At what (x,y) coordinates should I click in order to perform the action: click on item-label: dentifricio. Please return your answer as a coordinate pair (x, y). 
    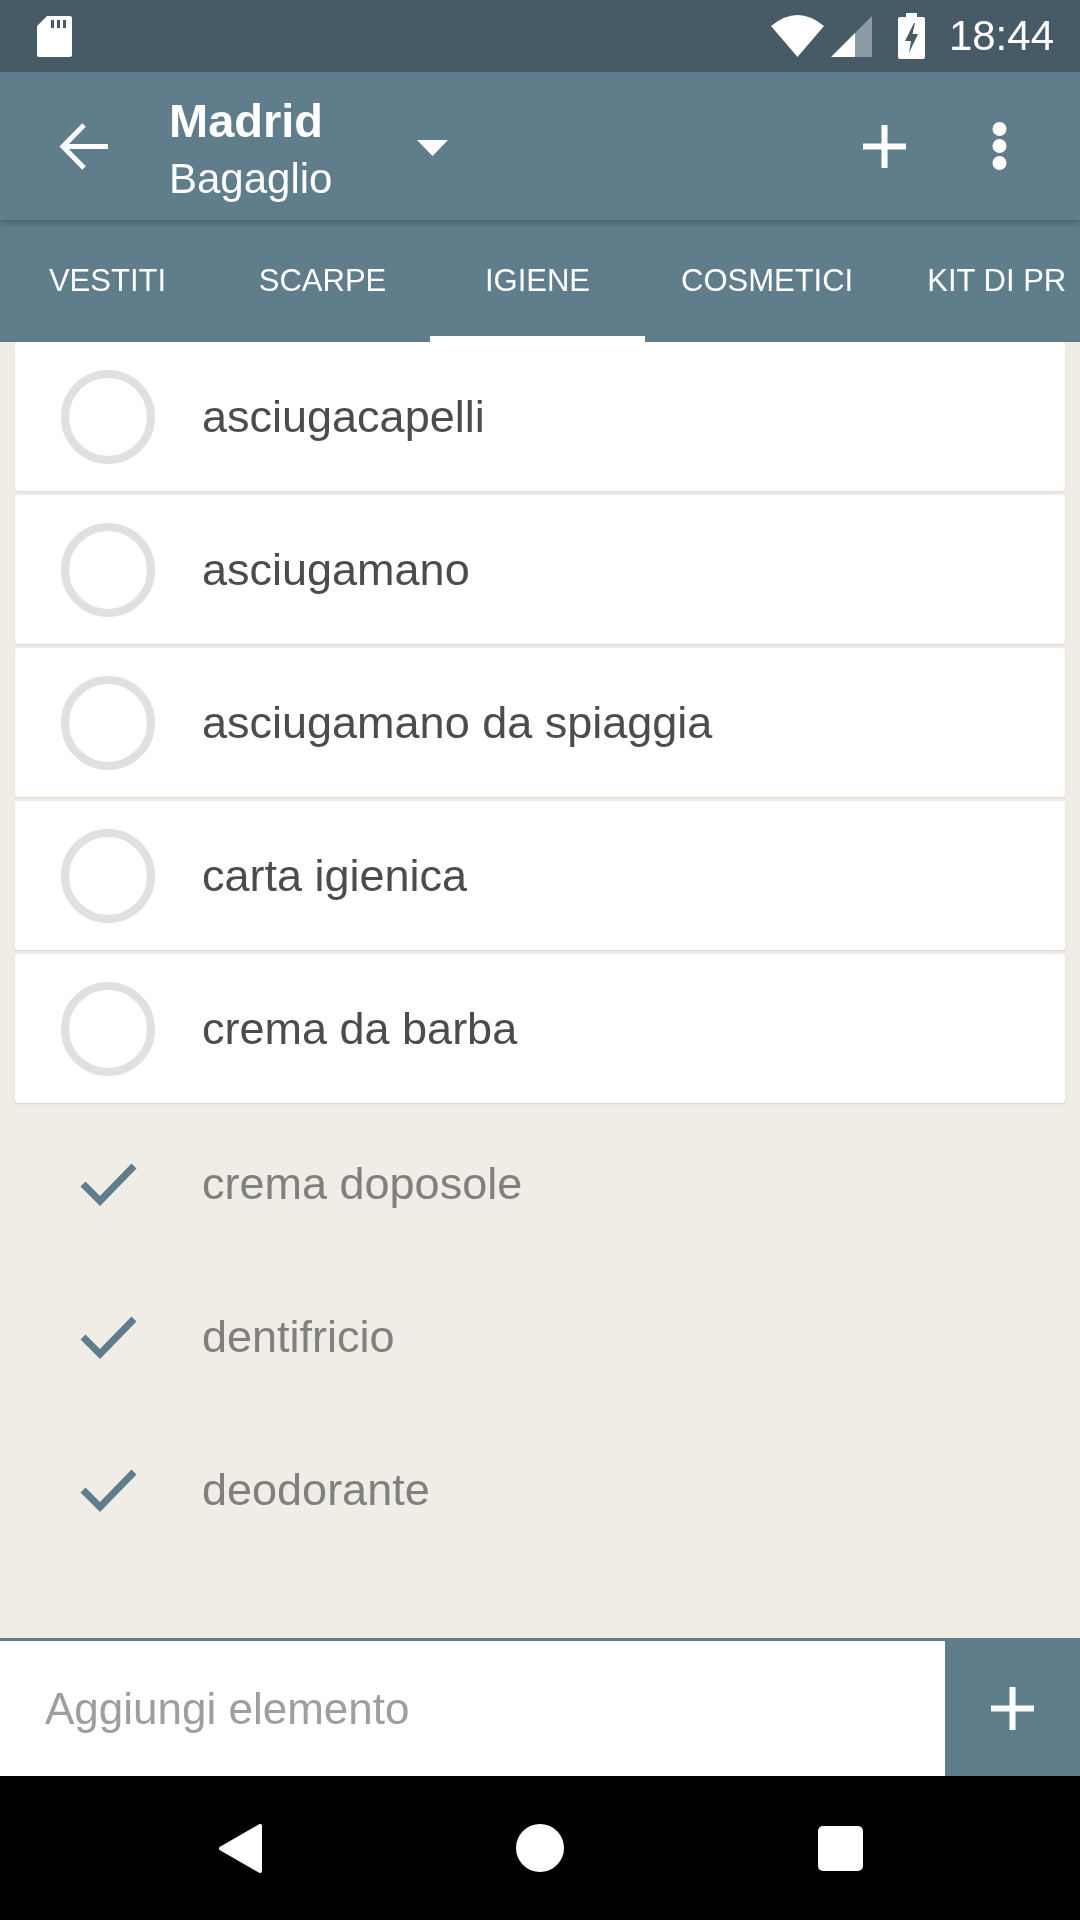
    Looking at the image, I should click on (298, 1336).